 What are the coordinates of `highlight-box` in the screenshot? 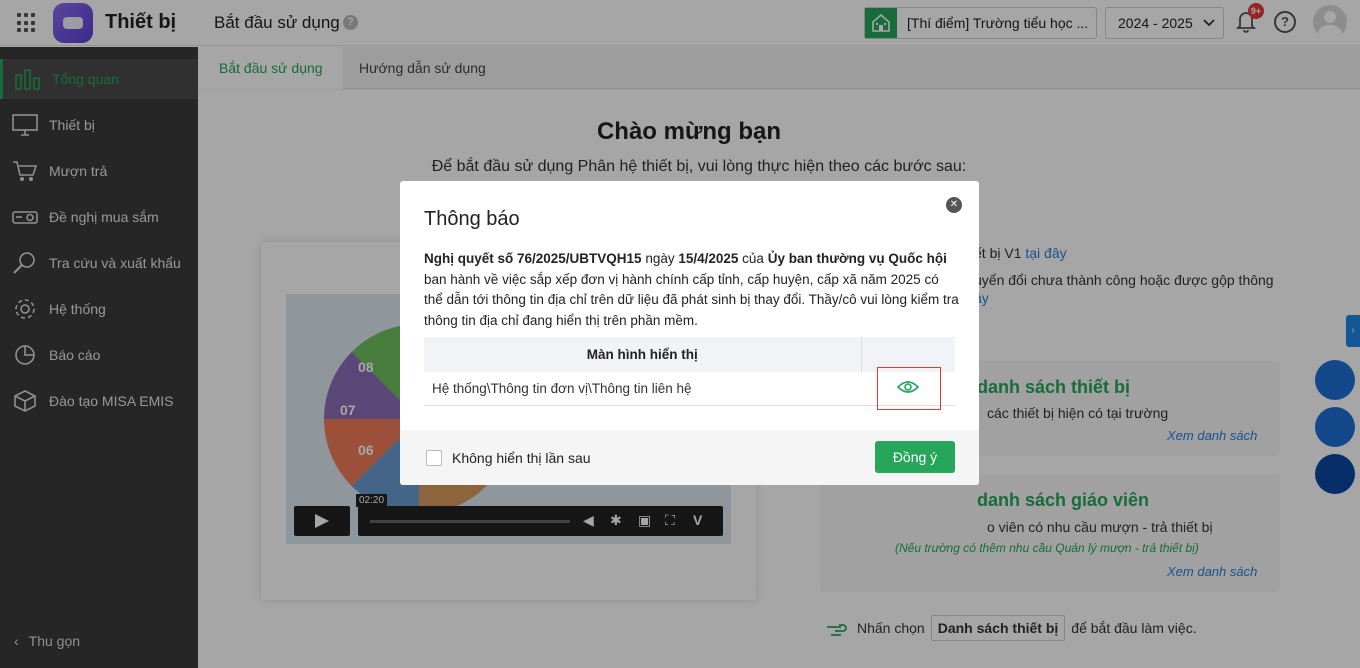 It's located at (909, 388).